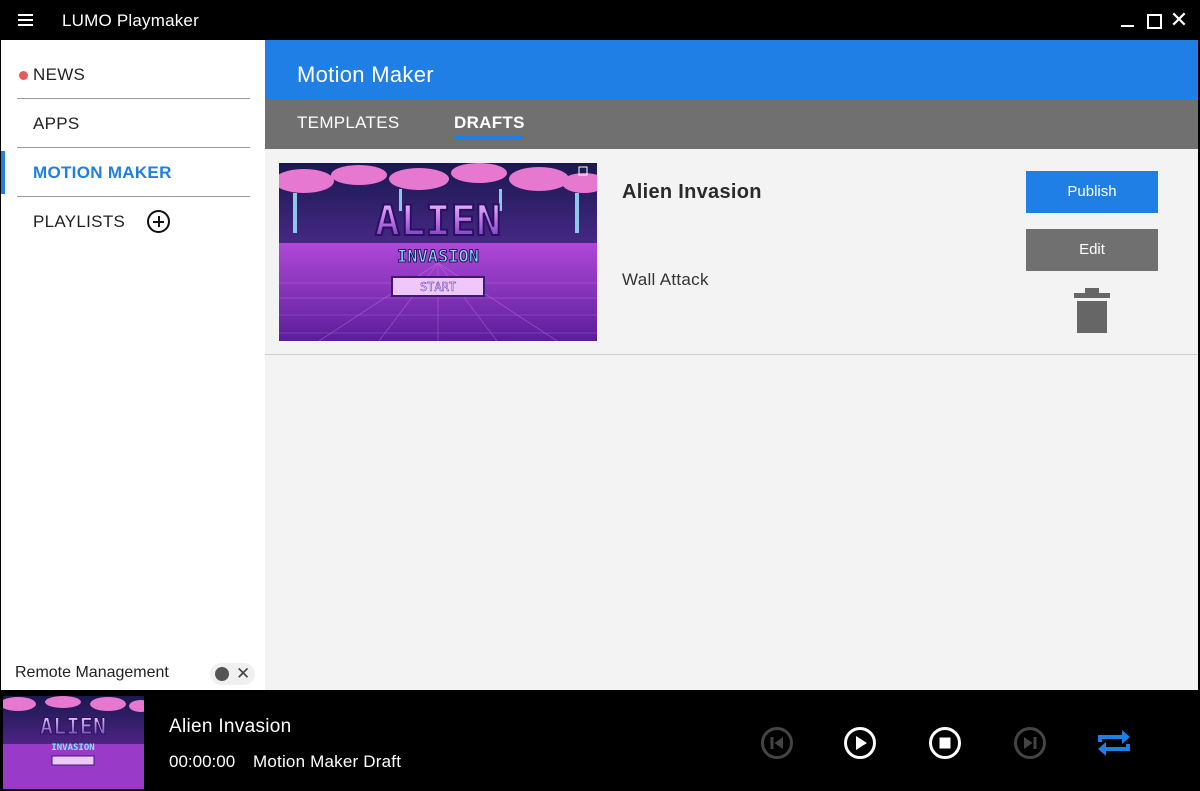 The width and height of the screenshot is (1200, 791). I want to click on toggle-off-icon: ✕, so click(243, 673).